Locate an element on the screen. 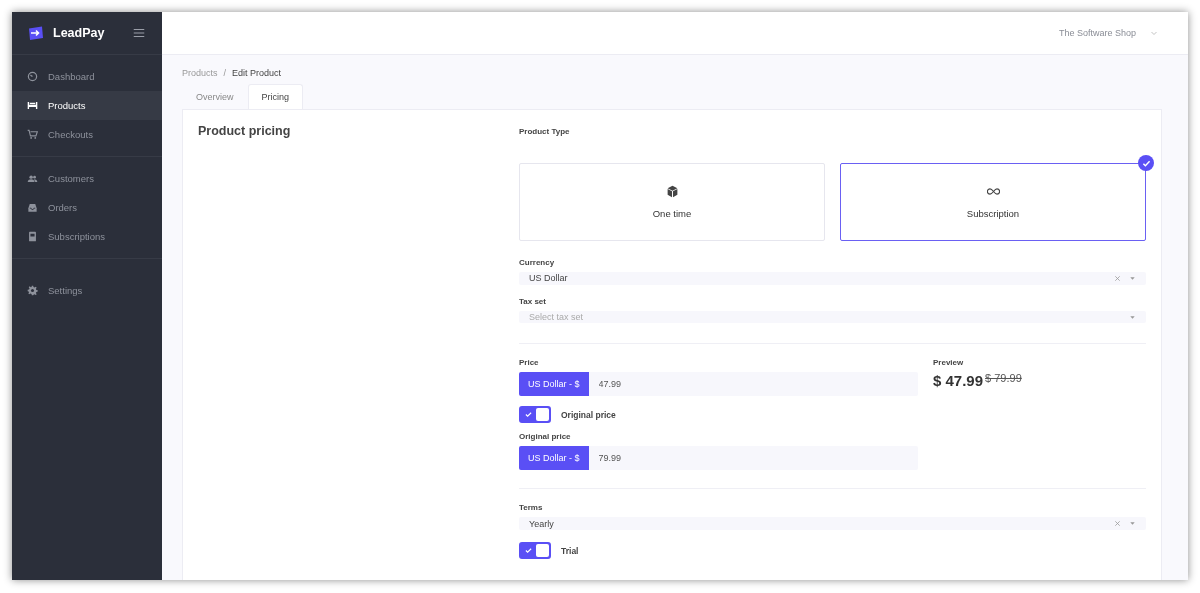  sidebar-item: Orders is located at coordinates (87, 207).